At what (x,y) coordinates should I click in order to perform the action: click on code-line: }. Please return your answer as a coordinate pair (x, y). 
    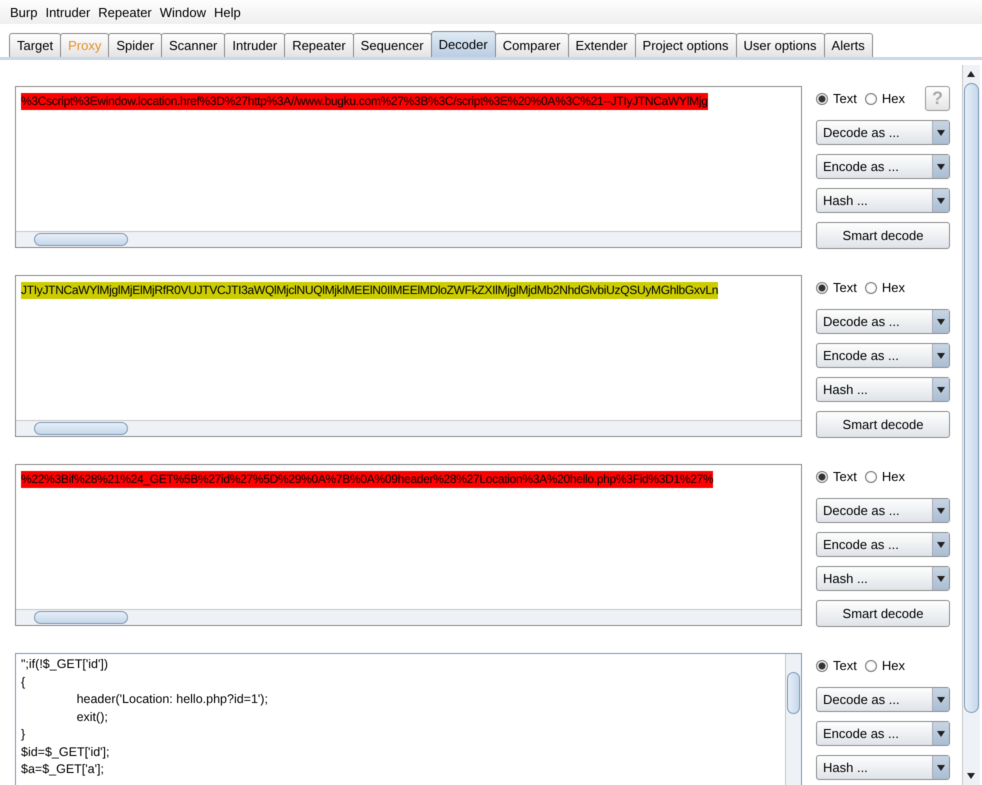
    Looking at the image, I should click on (23, 734).